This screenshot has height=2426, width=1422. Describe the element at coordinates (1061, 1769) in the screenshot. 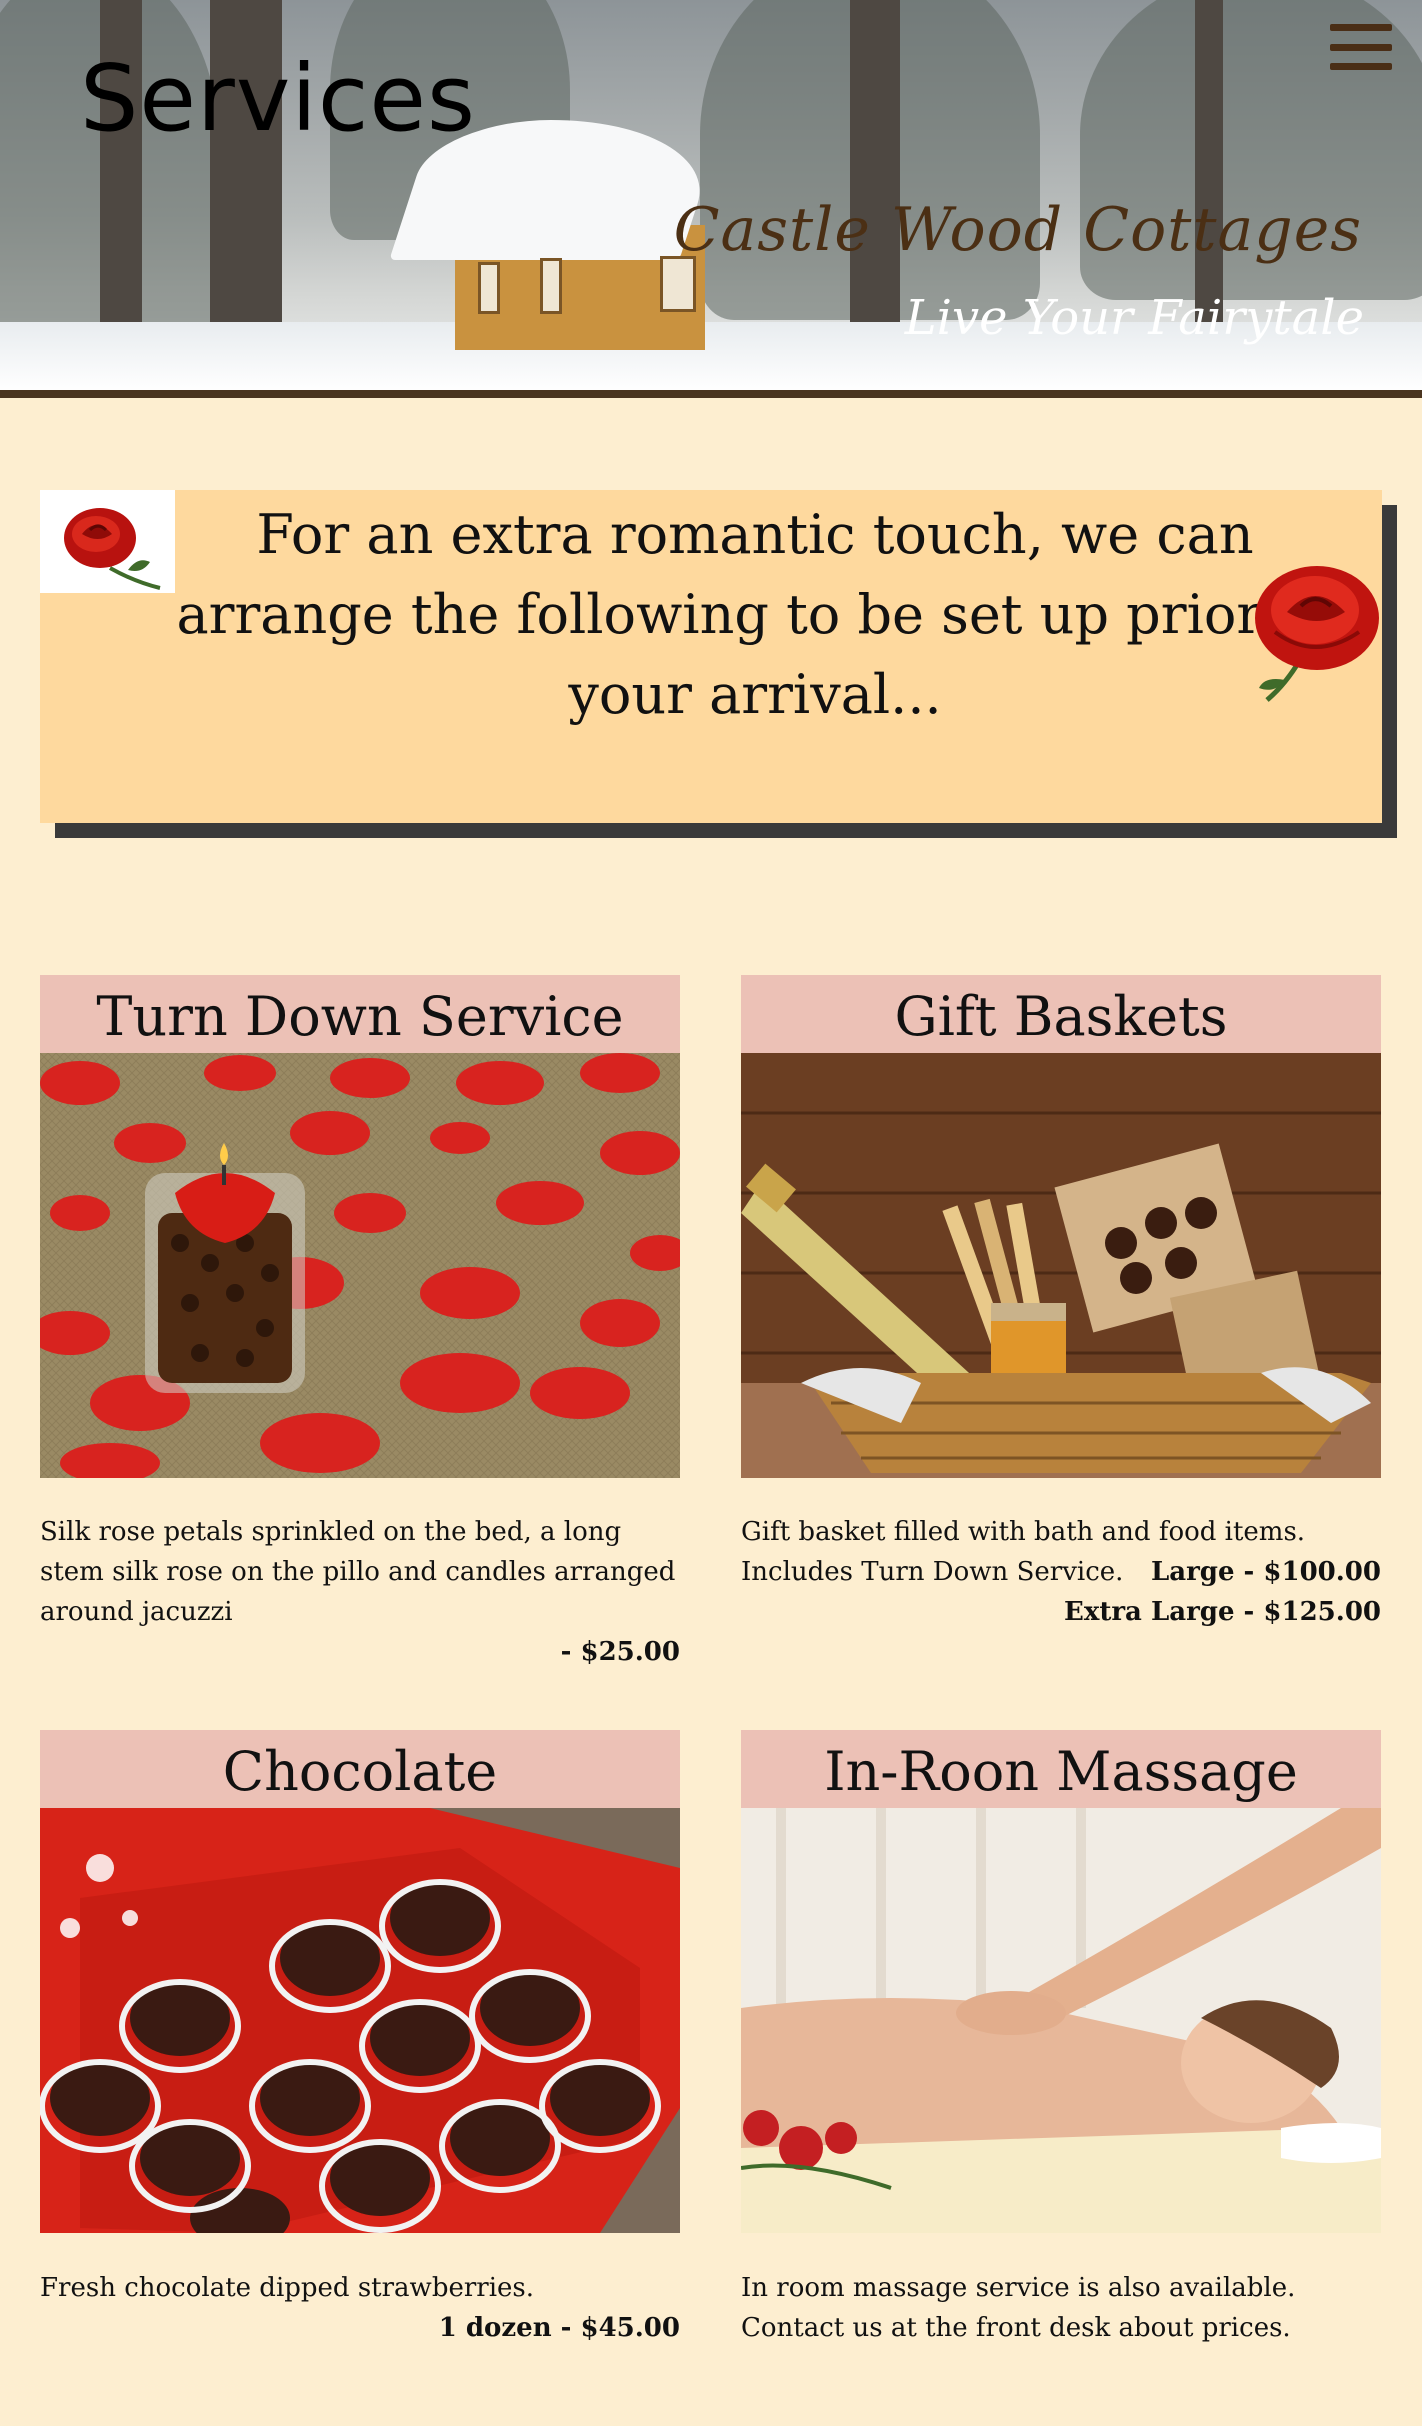

I see `service-title-massage: In-Roon Massage` at that location.